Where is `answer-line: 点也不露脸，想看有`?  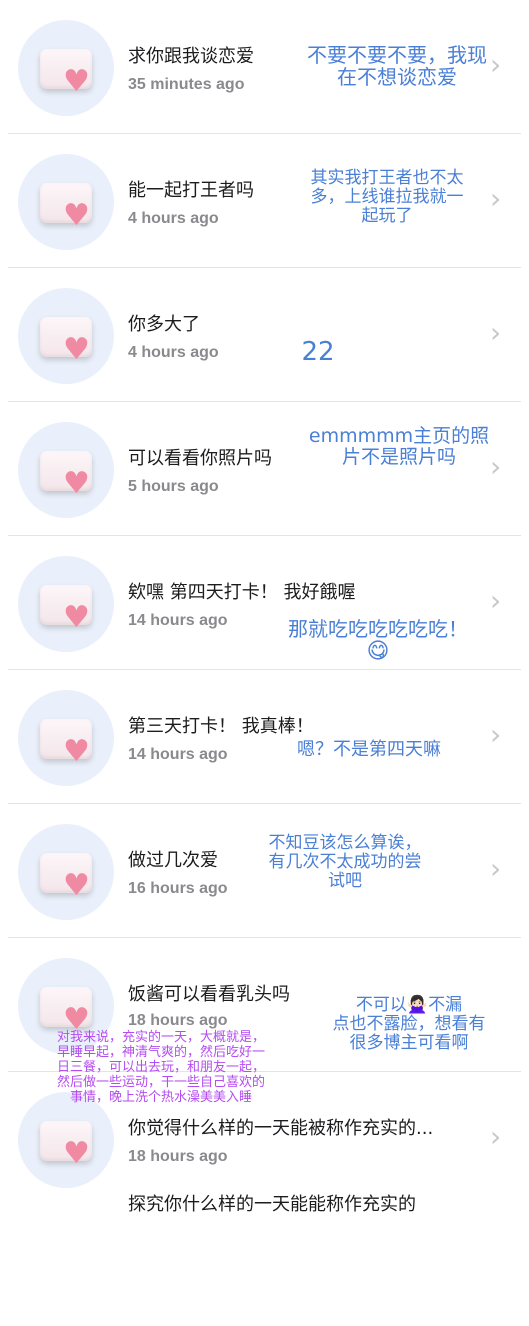 answer-line: 点也不露脸，想看有 is located at coordinates (409, 1024).